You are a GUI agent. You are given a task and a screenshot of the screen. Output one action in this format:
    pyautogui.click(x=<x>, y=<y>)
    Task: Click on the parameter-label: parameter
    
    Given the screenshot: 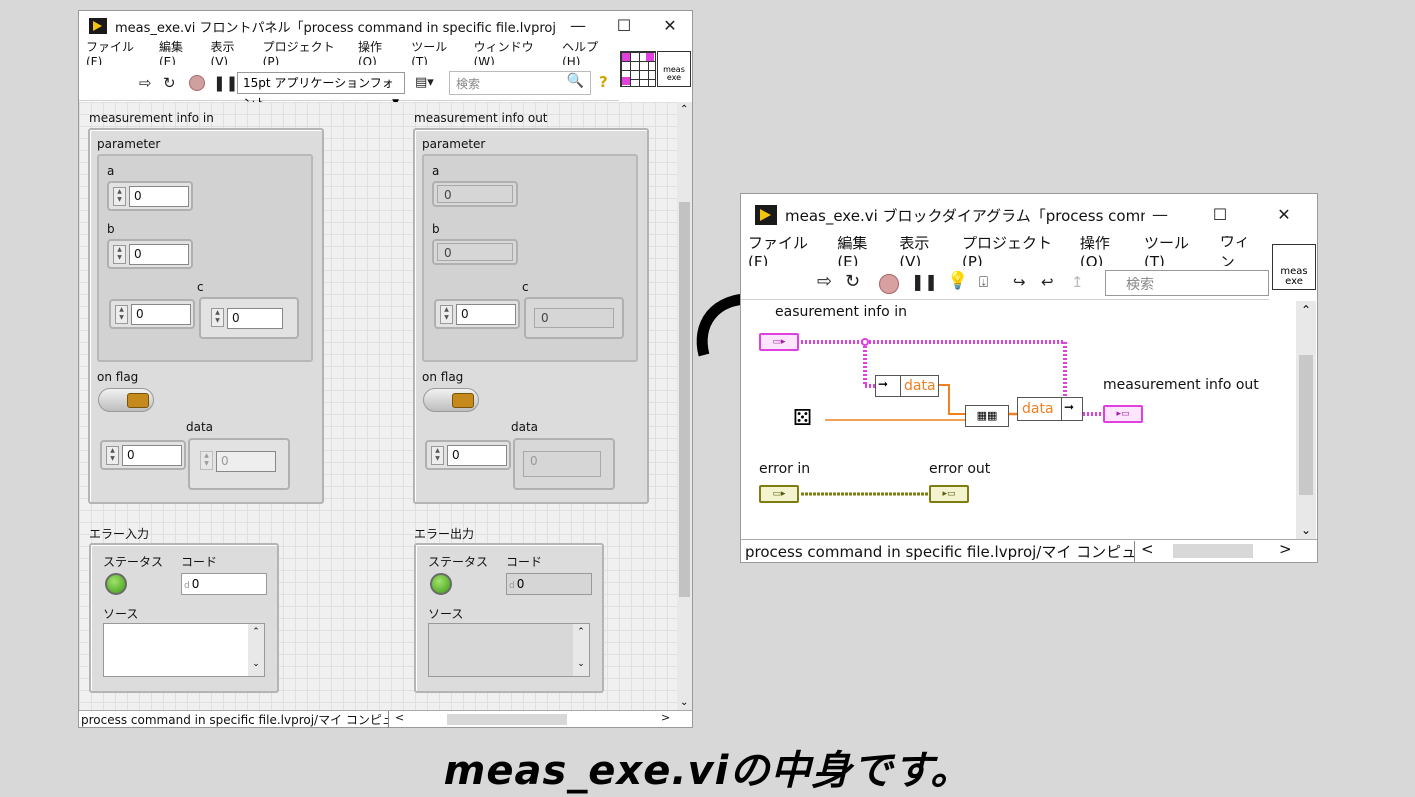 What is the action you would take?
    pyautogui.click(x=129, y=144)
    